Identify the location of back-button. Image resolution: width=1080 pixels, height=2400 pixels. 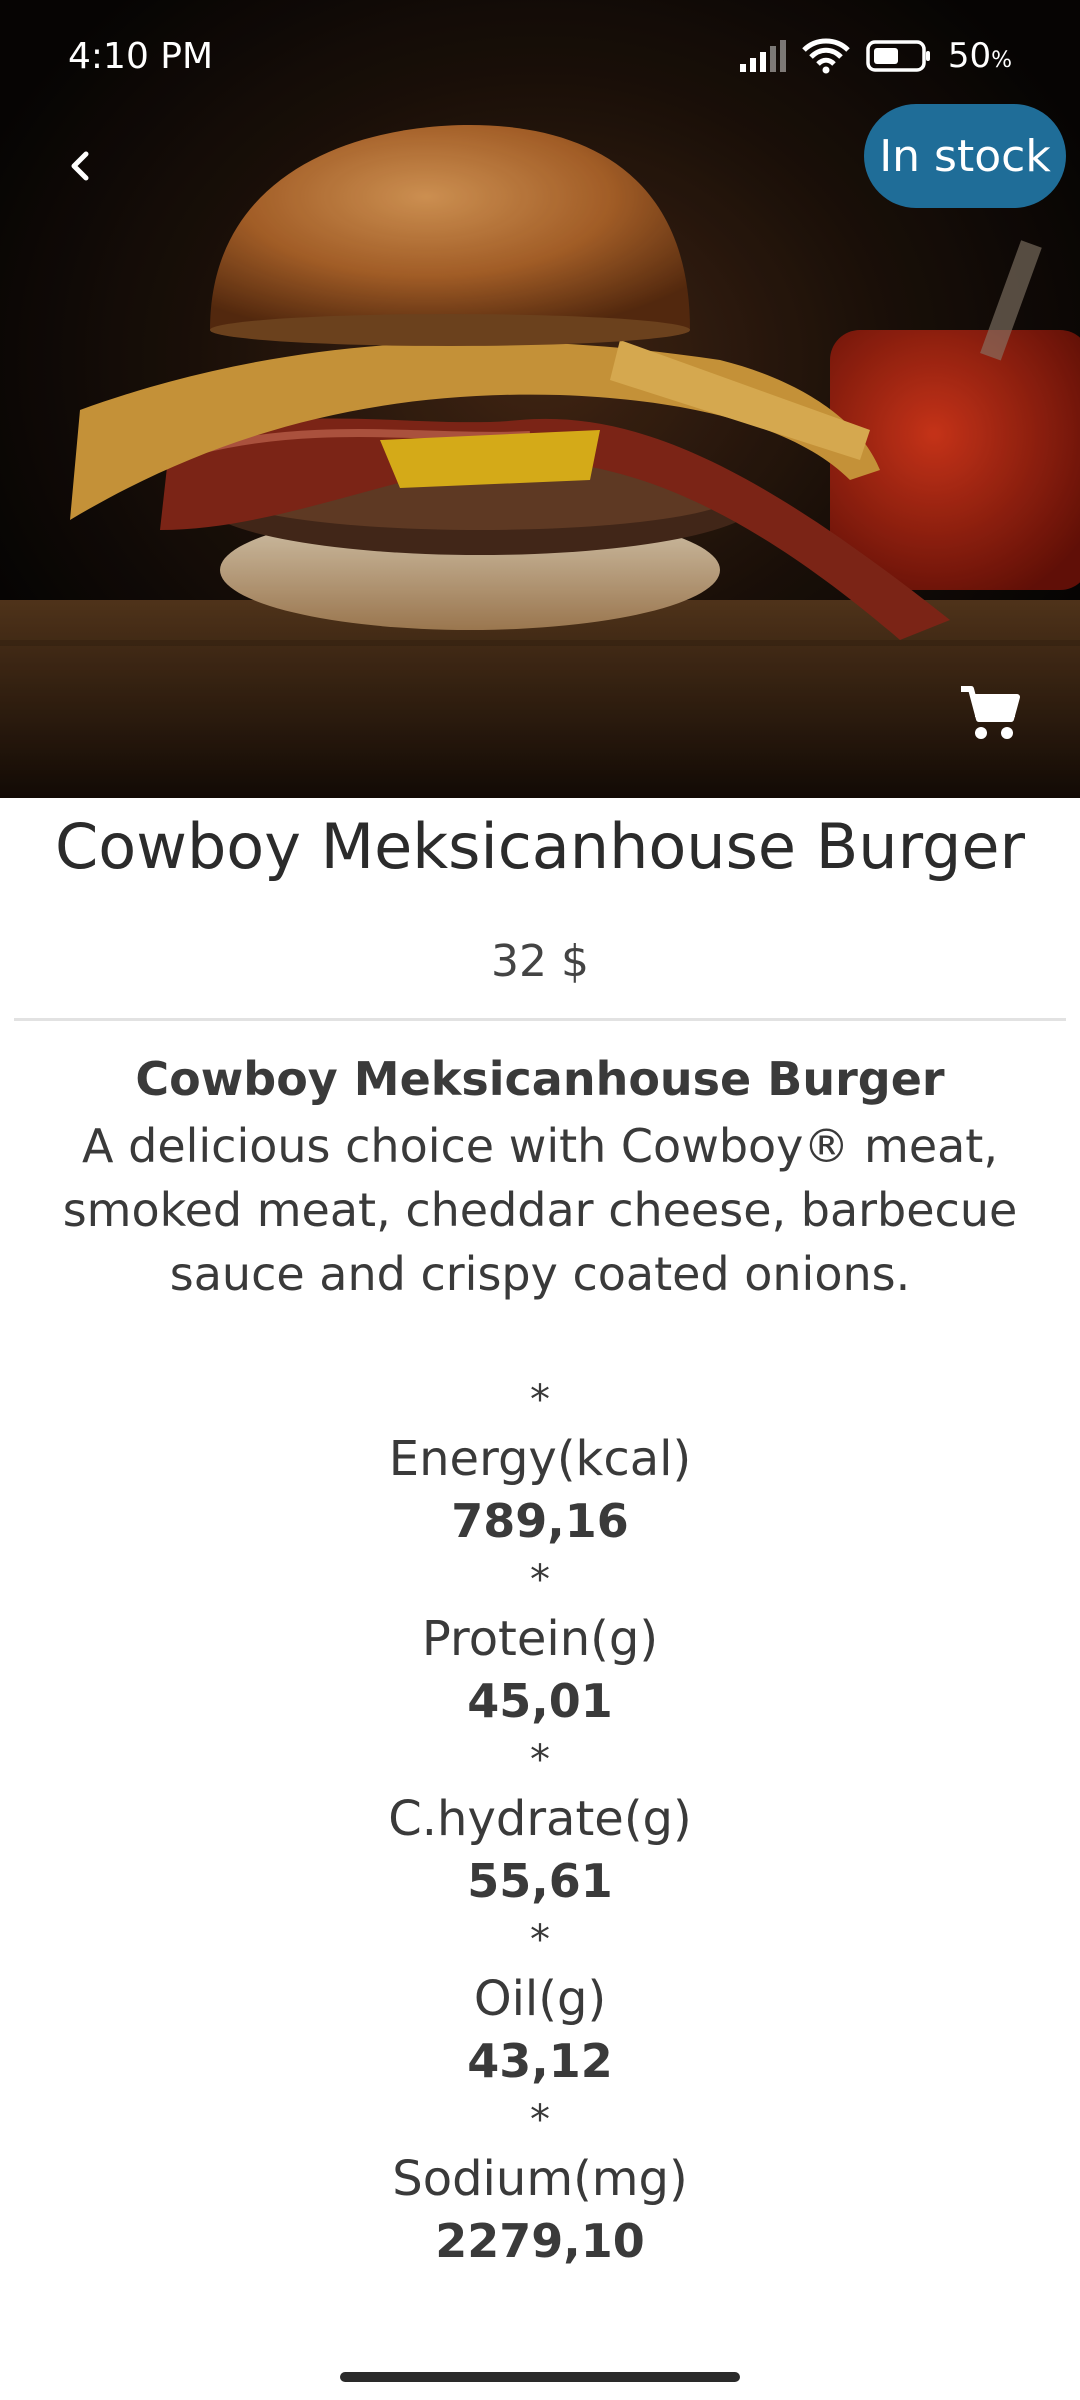
(80, 166).